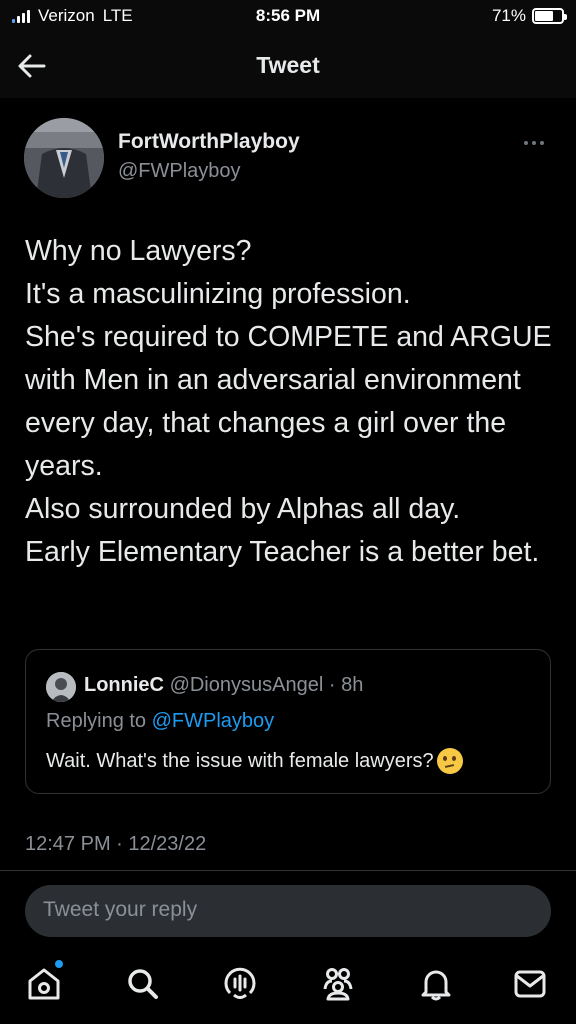 The image size is (576, 1024). I want to click on divider, so click(288, 870).